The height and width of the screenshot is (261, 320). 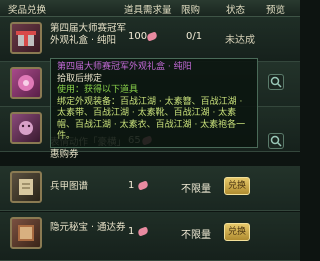 I want to click on status-text: 未达成, so click(x=240, y=40).